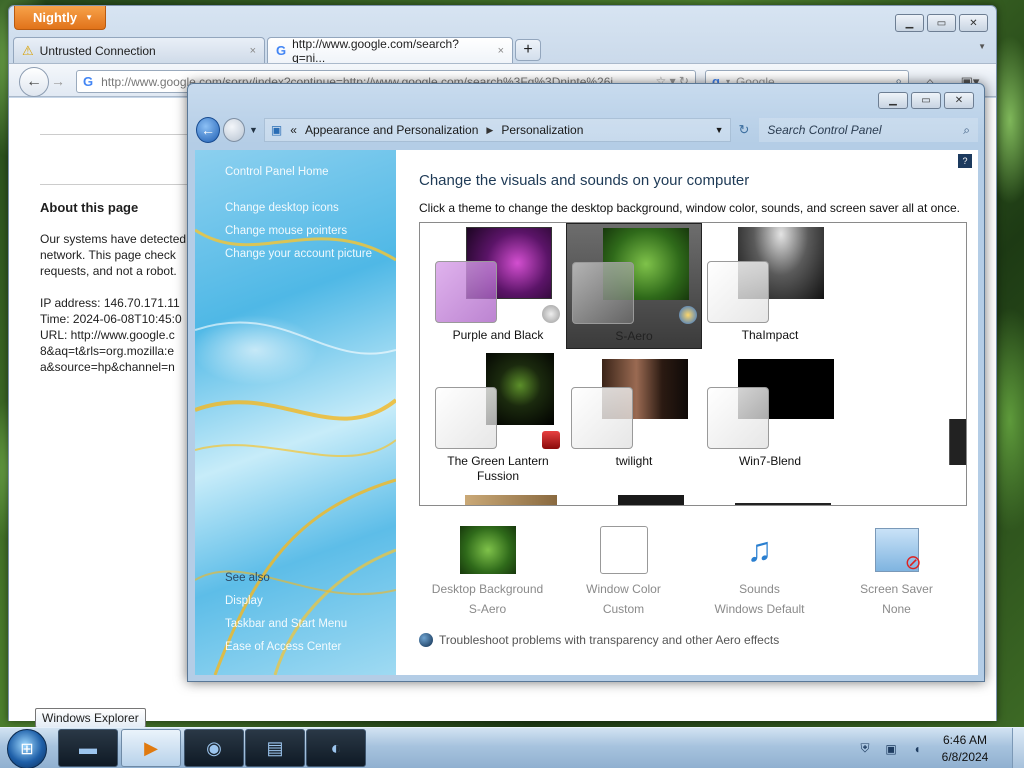 The image size is (1024, 768). I want to click on shield-icon: ⛨, so click(865, 749).